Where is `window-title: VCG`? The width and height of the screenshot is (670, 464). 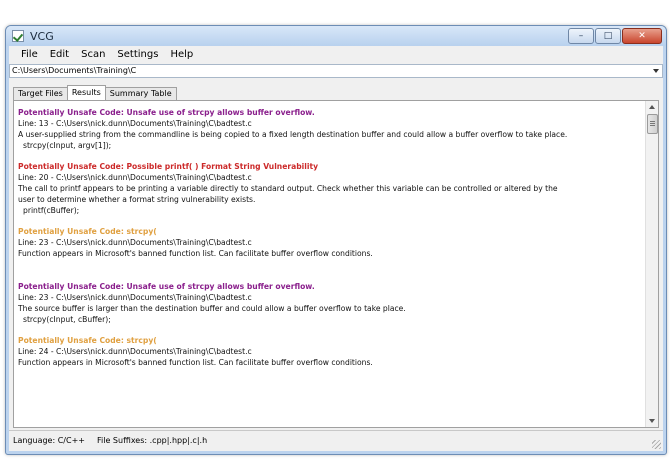
window-title: VCG is located at coordinates (42, 36).